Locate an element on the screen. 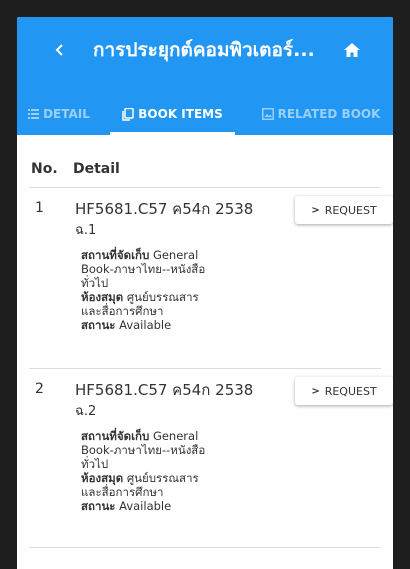  copy-number: ฉ.1 is located at coordinates (86, 230).